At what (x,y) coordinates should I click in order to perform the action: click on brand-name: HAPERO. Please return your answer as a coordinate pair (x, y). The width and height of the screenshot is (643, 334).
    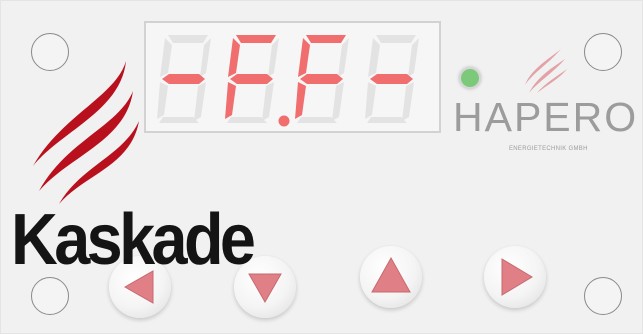
    Looking at the image, I should click on (546, 117).